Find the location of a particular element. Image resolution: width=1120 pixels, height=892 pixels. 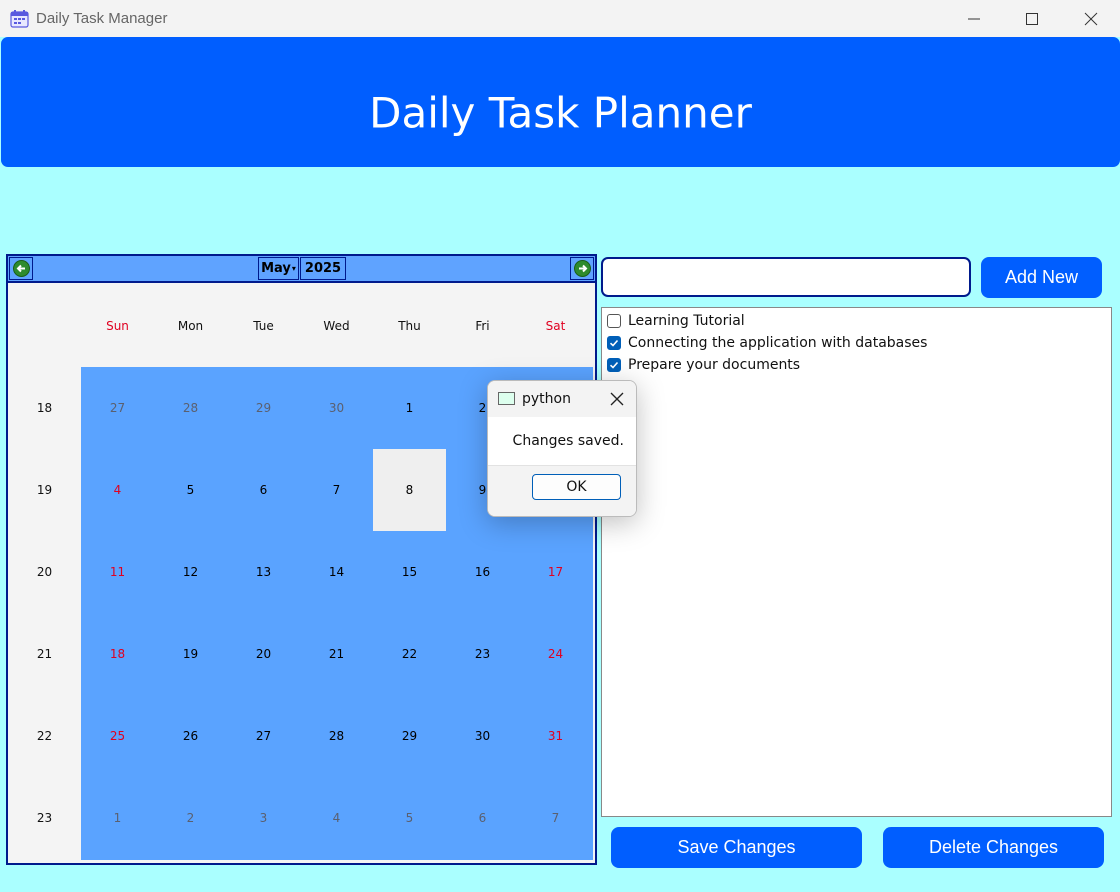

calendar-navigation-bar: May ▾ 2025 is located at coordinates (301, 269).